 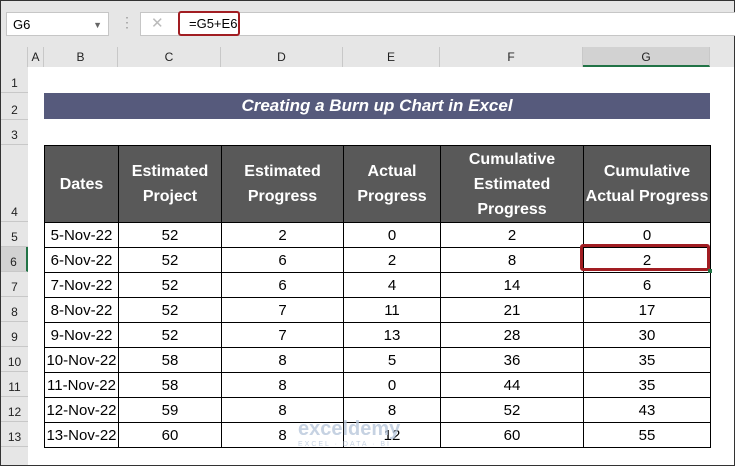 I want to click on cell-actual-progress: 13, so click(x=392, y=335).